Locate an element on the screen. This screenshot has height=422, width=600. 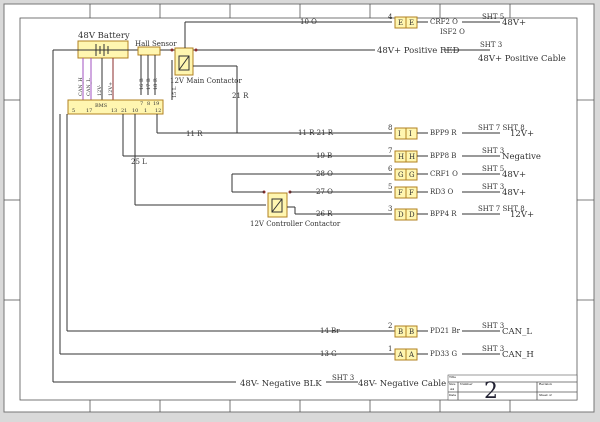
wire-label: 14 Br is located at coordinates (330, 331).